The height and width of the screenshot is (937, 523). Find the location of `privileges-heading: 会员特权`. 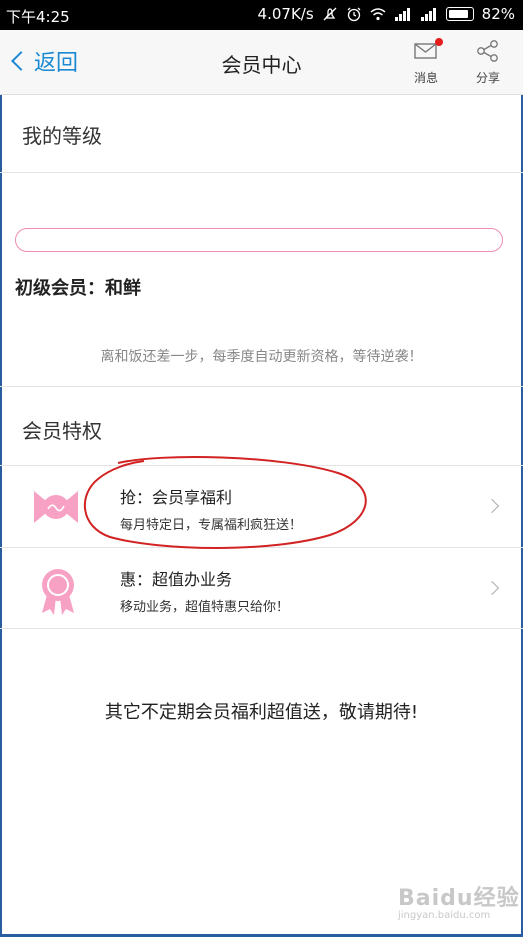

privileges-heading: 会员特权 is located at coordinates (62, 431).